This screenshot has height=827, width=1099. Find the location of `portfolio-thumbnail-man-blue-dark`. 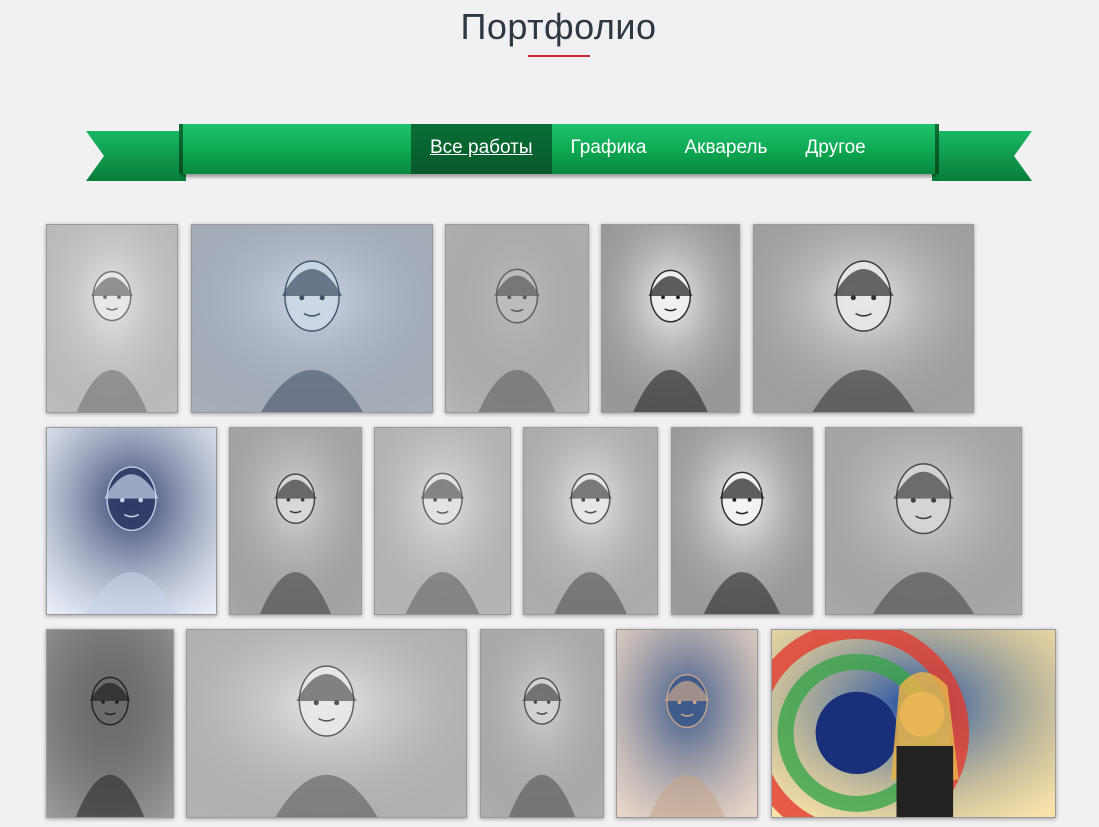

portfolio-thumbnail-man-blue-dark is located at coordinates (131, 521).